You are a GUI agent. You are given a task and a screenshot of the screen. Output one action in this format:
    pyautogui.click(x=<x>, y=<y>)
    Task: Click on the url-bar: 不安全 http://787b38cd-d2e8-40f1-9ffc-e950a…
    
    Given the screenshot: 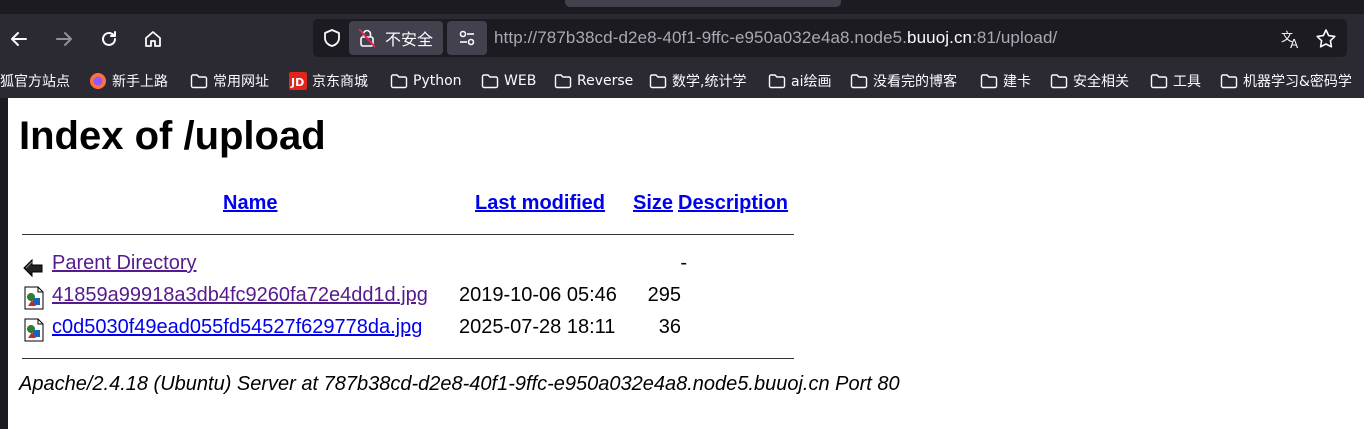 What is the action you would take?
    pyautogui.click(x=830, y=38)
    